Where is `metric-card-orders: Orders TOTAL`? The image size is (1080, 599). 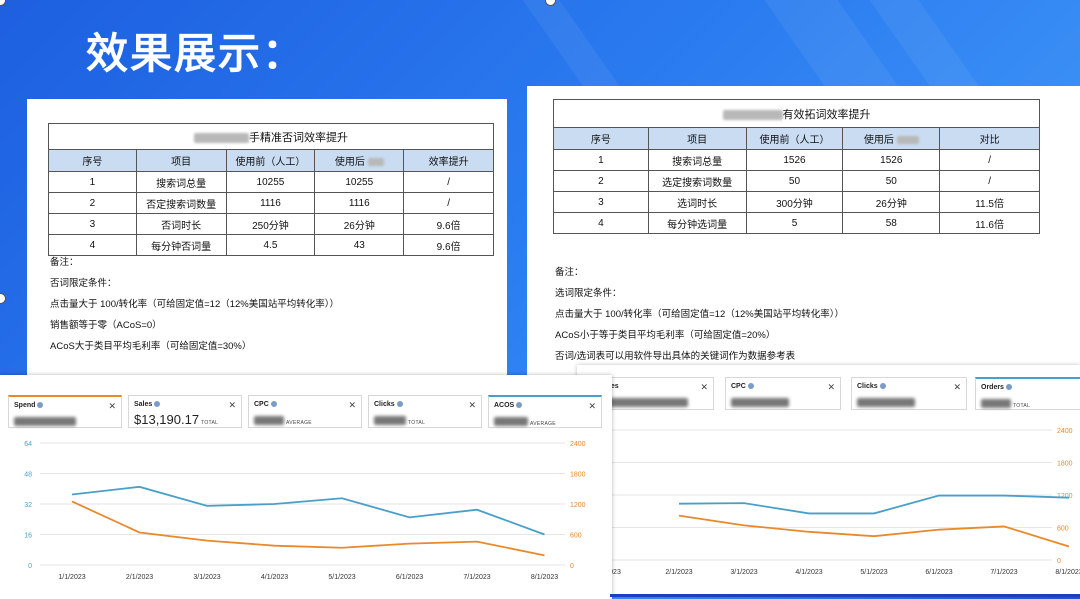
metric-card-orders: Orders TOTAL is located at coordinates (1027, 393).